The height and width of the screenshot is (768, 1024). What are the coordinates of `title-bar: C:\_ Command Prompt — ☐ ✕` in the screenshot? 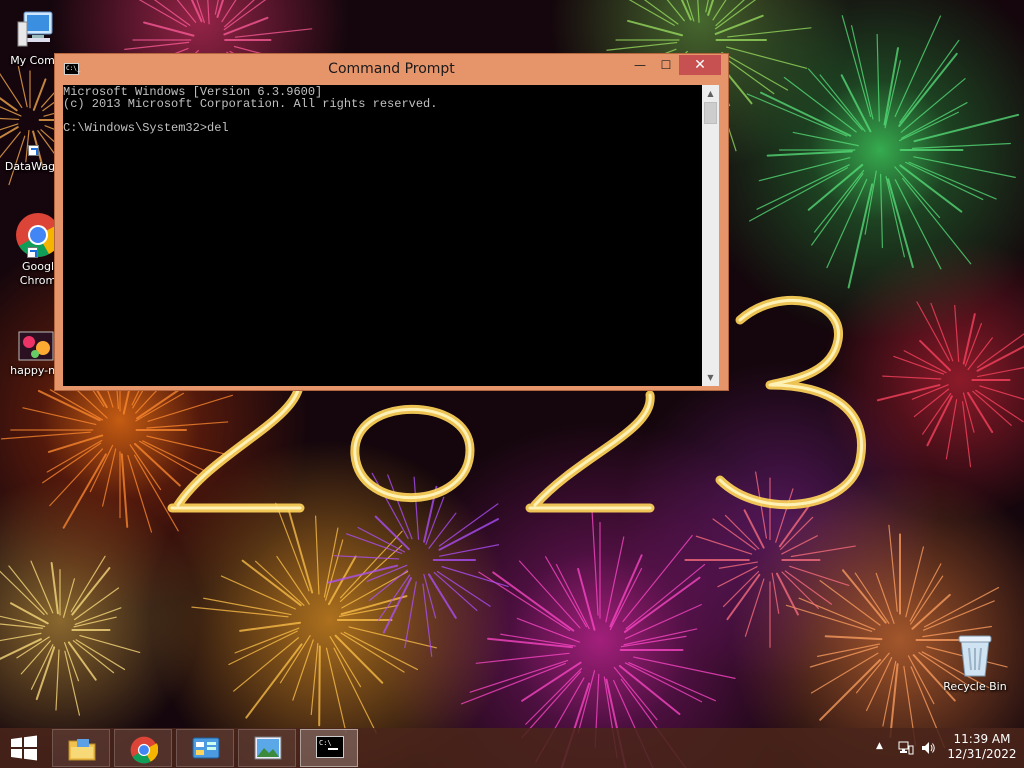 It's located at (391, 69).